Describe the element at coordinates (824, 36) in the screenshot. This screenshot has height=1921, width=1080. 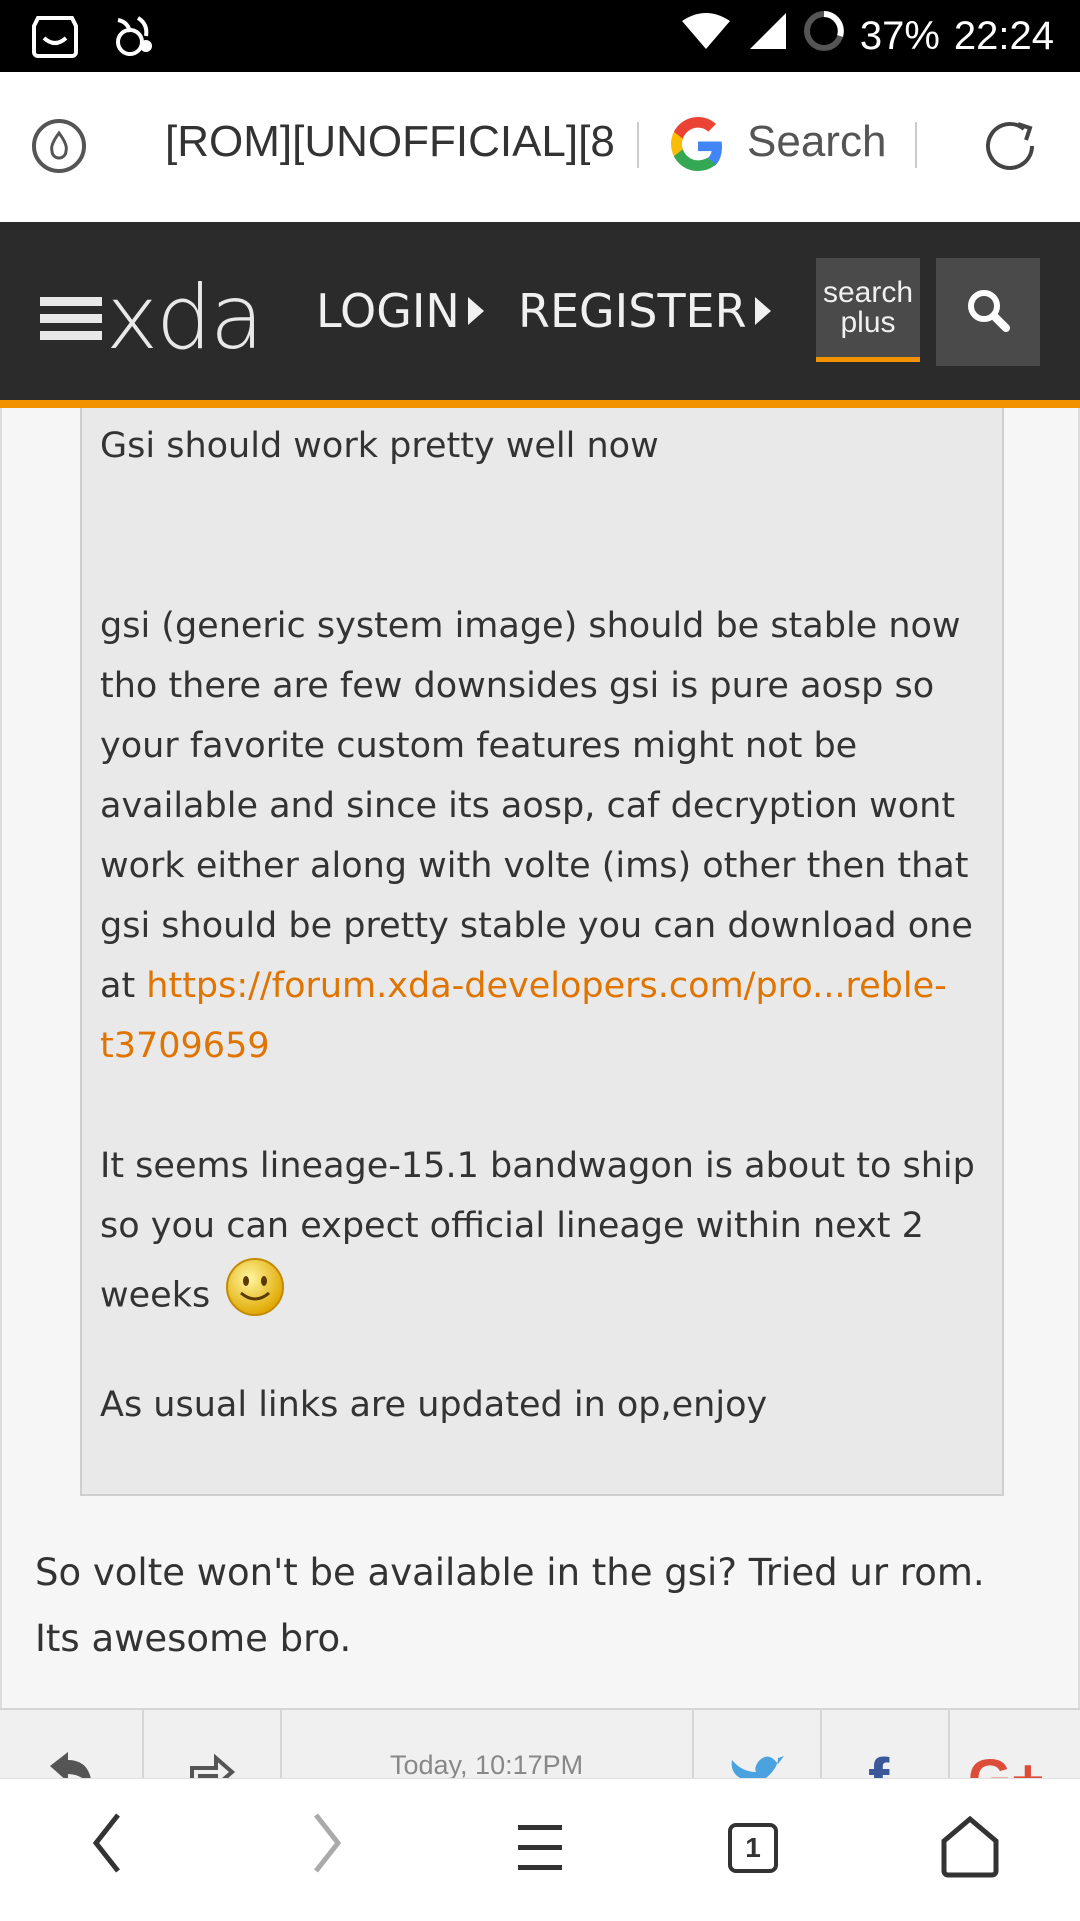
I see `battery-ring-icon` at that location.